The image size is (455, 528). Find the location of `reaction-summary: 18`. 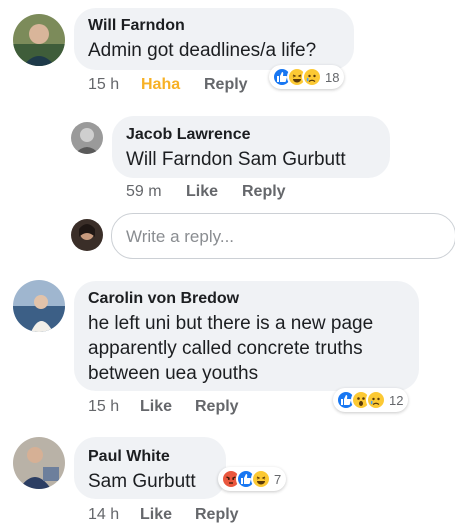

reaction-summary: 18 is located at coordinates (307, 77).